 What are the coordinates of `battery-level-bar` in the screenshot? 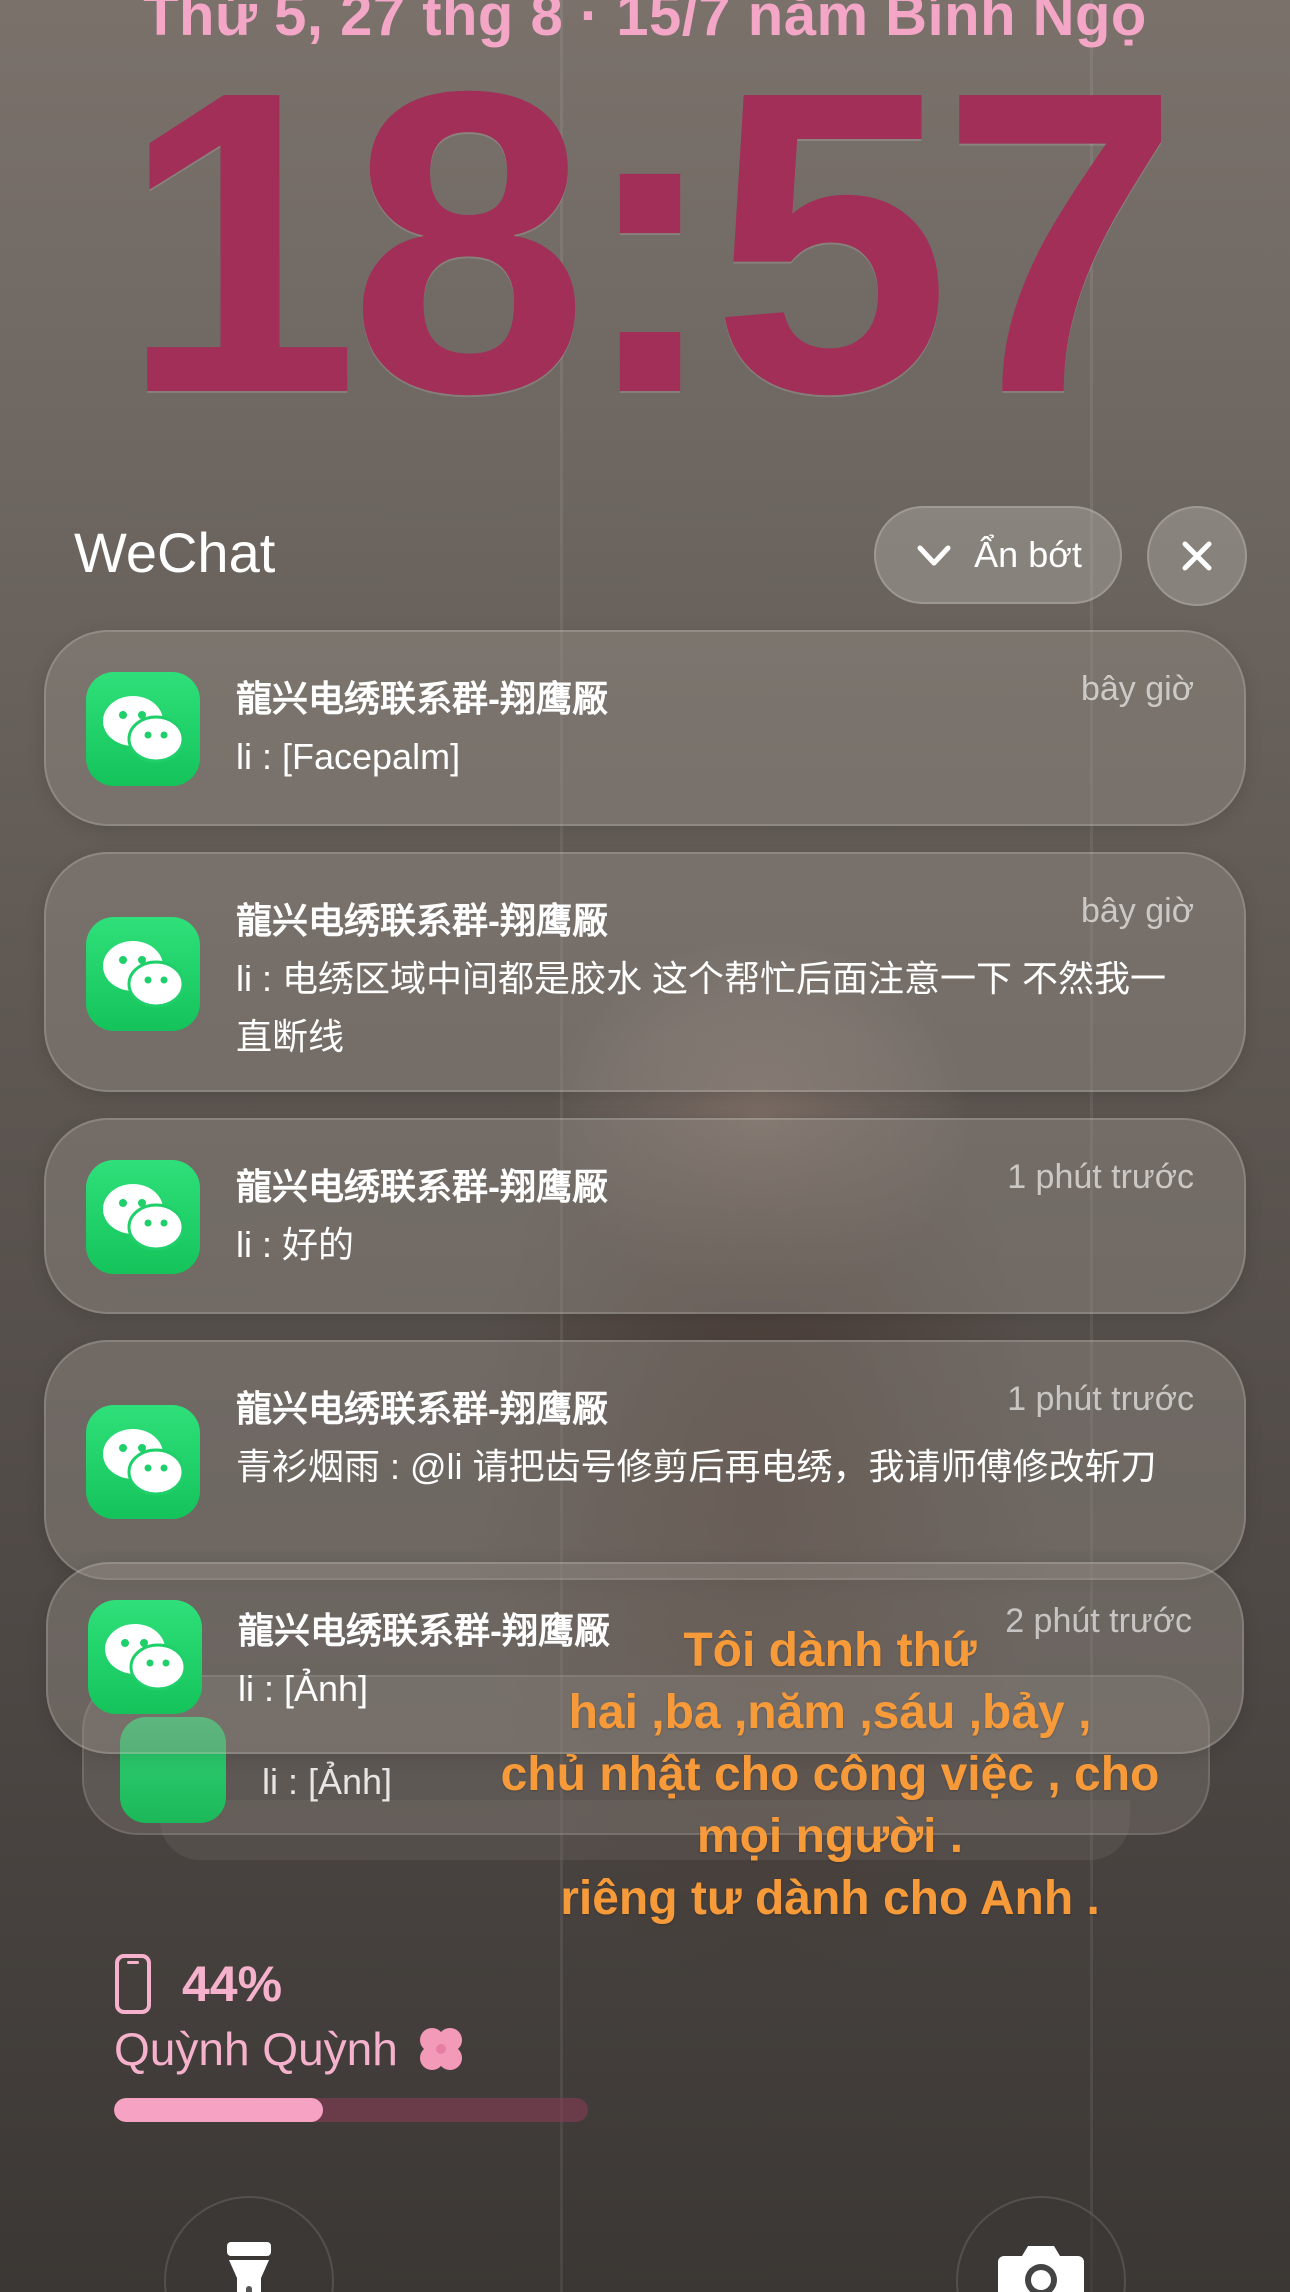 It's located at (351, 2110).